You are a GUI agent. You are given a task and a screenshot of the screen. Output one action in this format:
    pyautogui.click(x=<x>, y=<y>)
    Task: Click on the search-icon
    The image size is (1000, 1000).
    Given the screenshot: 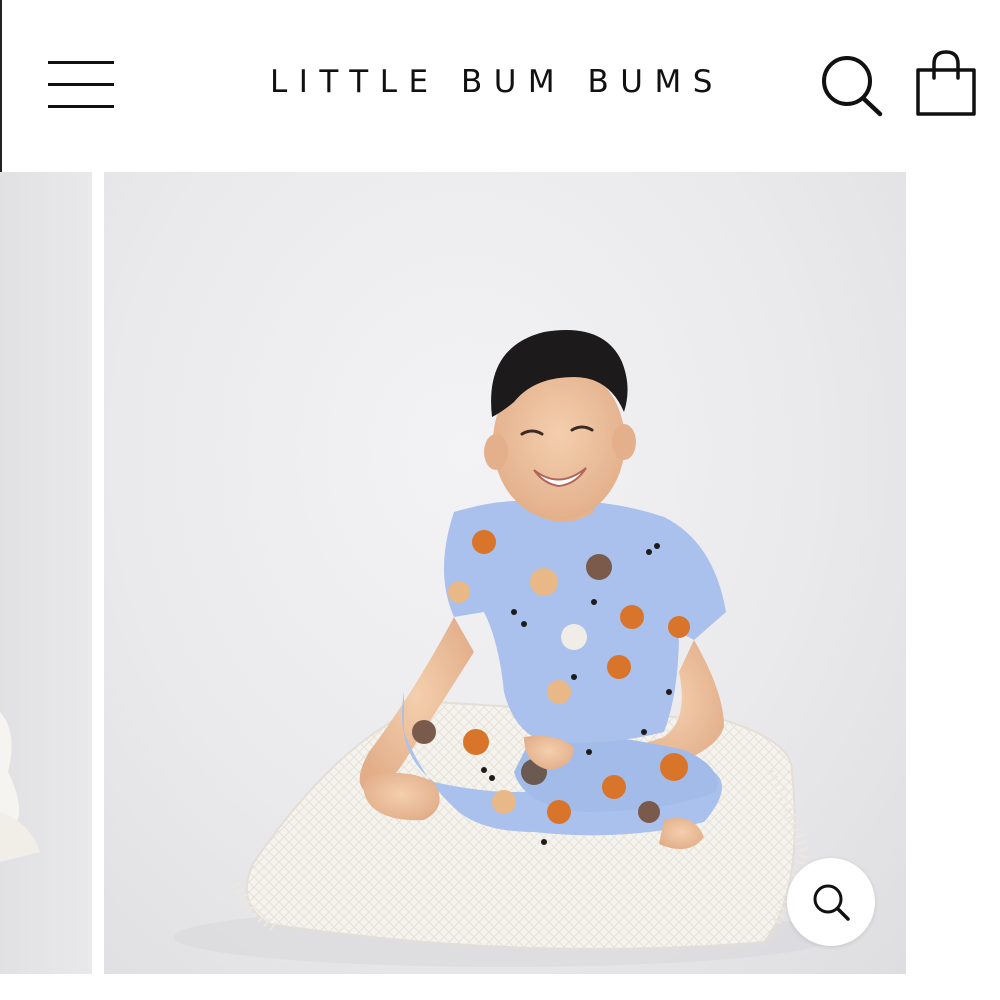 What is the action you would take?
    pyautogui.click(x=852, y=86)
    